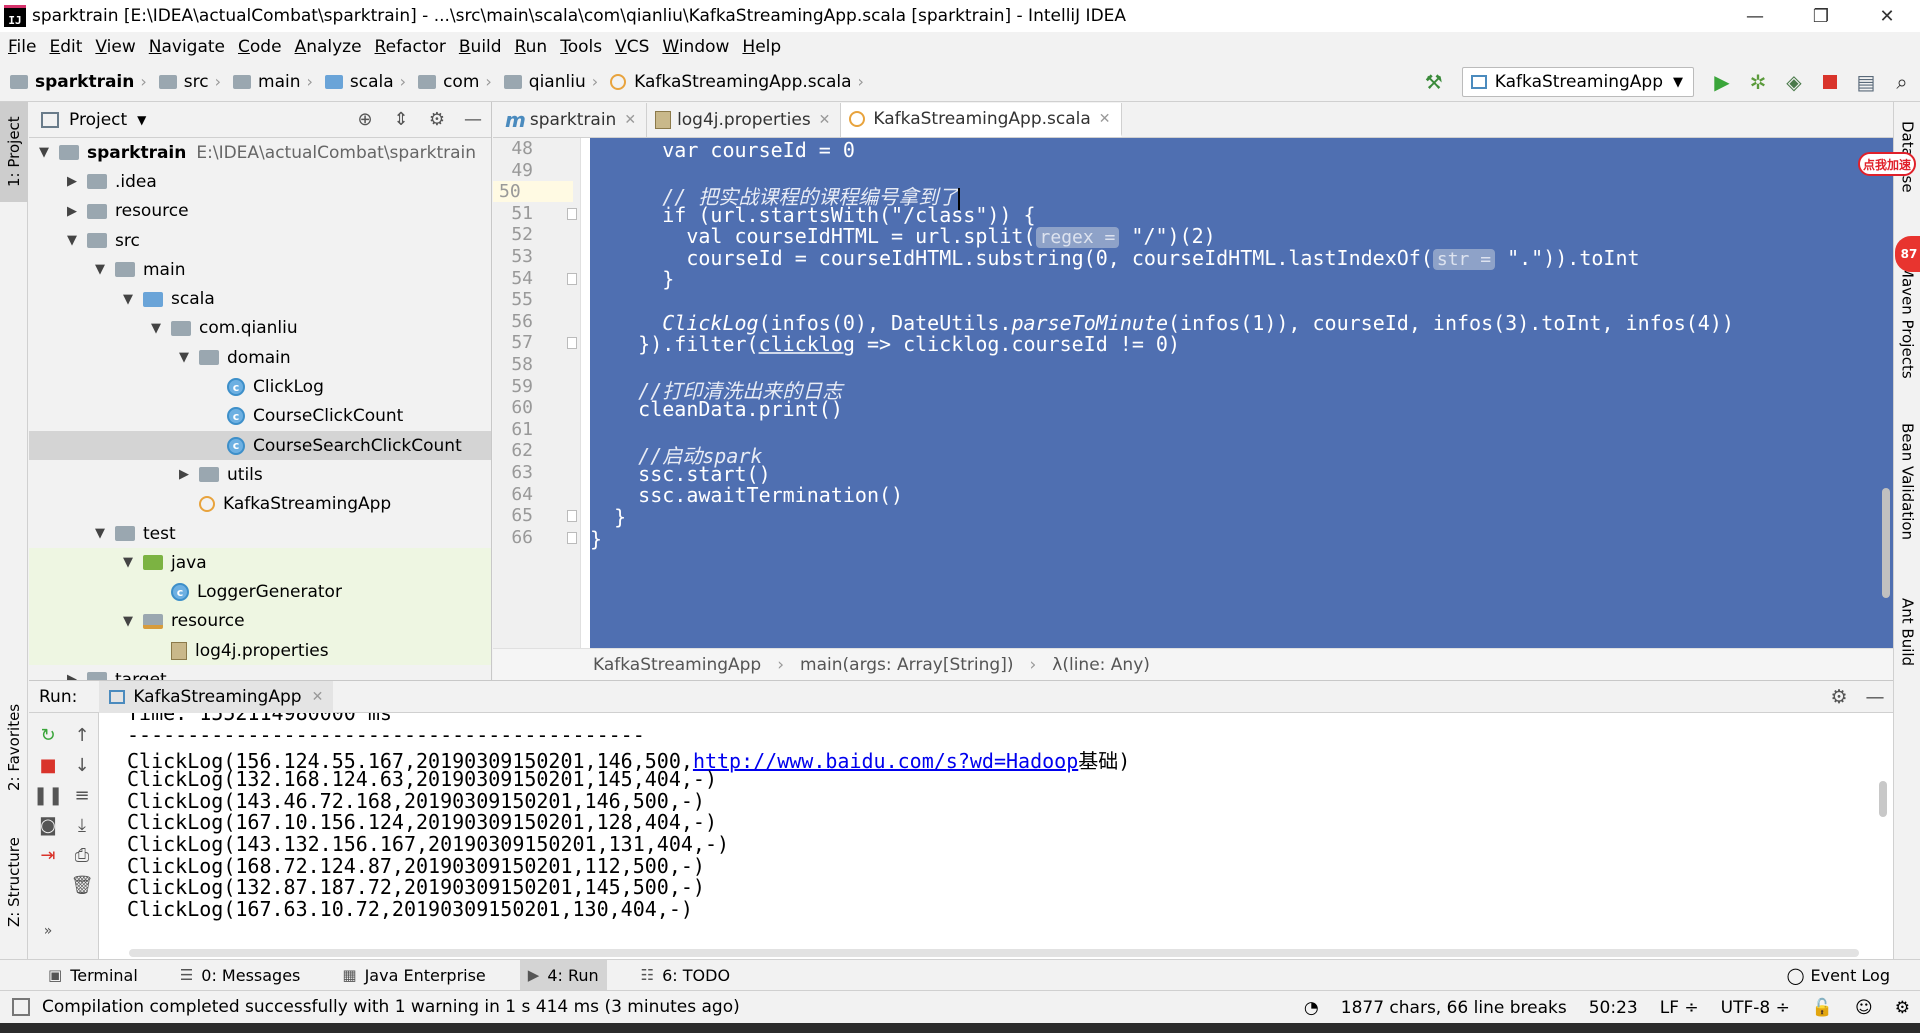 The width and height of the screenshot is (1920, 1033). What do you see at coordinates (48, 855) in the screenshot?
I see `exit-icon: ⇥` at bounding box center [48, 855].